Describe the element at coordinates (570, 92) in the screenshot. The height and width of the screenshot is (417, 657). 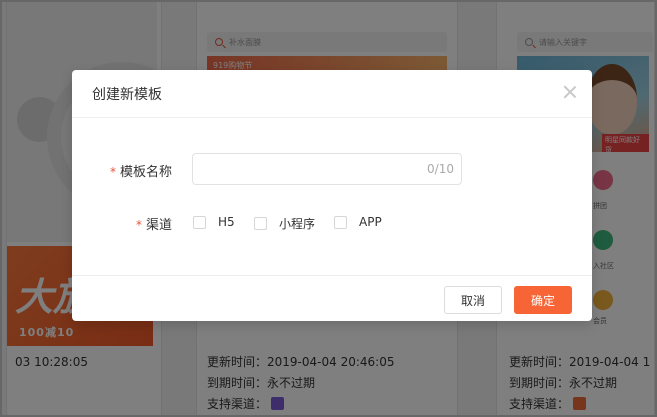
I see `close-icon` at that location.